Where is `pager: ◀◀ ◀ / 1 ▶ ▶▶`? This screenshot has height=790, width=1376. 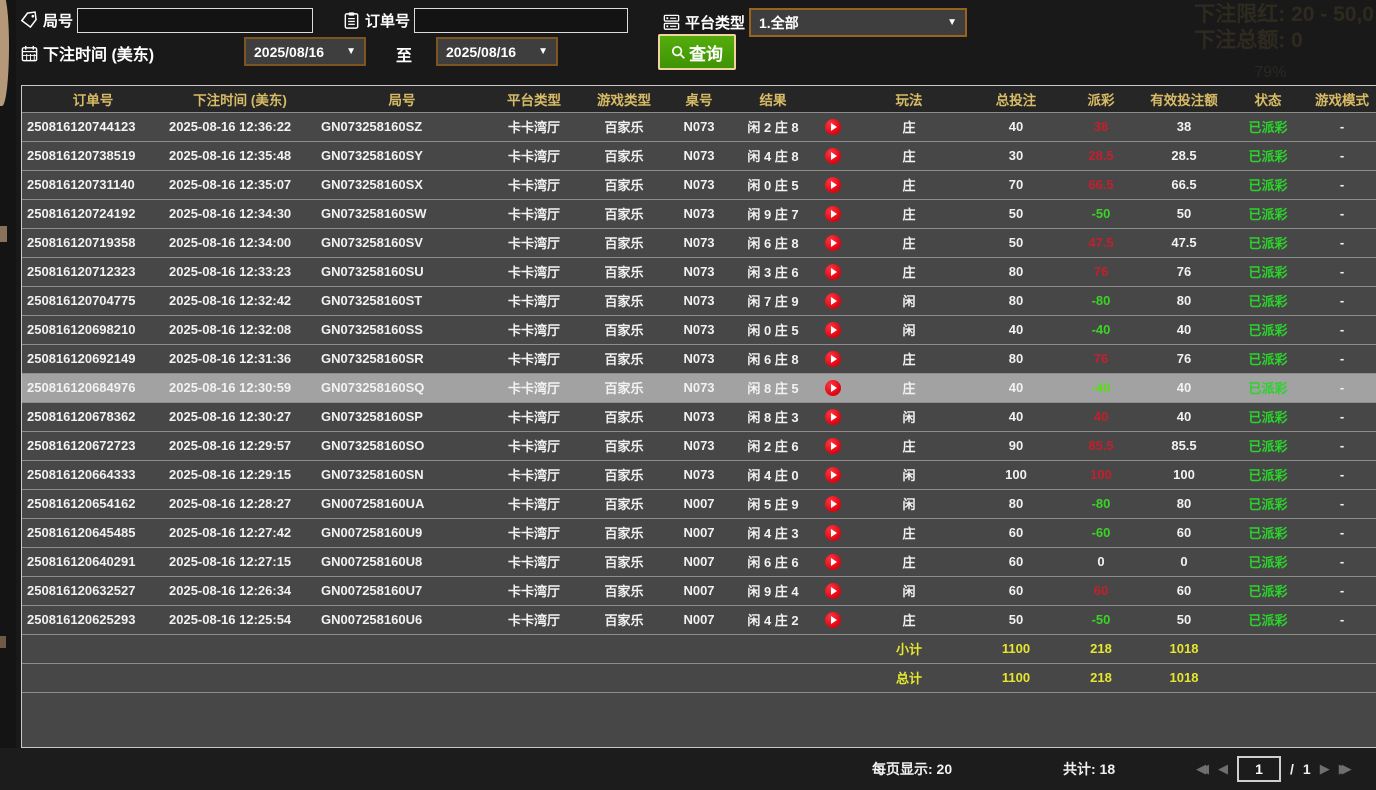 pager: ◀◀ ◀ / 1 ▶ ▶▶ is located at coordinates (1274, 769).